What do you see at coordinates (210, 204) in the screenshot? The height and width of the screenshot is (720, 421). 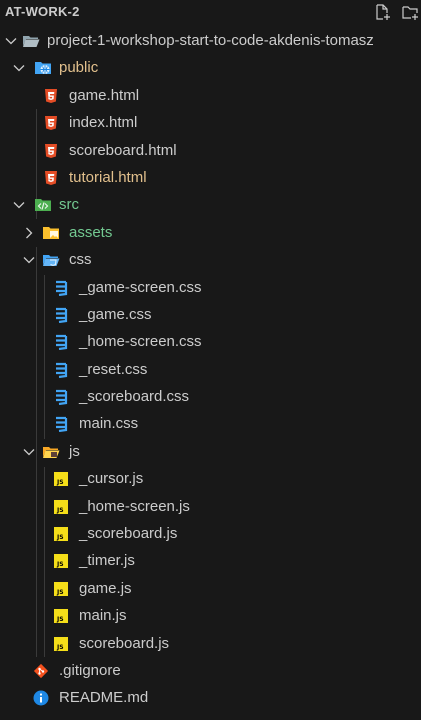 I see `folder-src: src` at bounding box center [210, 204].